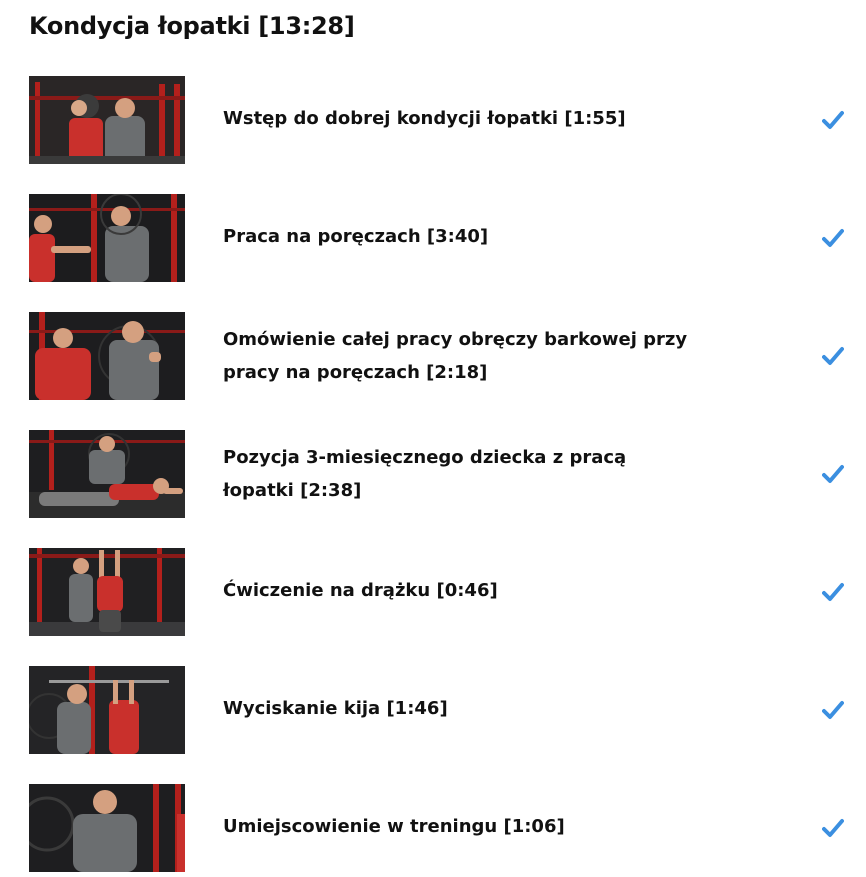 The height and width of the screenshot is (877, 866). Describe the element at coordinates (463, 236) in the screenshot. I see `lesson-title: Praca na poręczach [3:40]` at that location.